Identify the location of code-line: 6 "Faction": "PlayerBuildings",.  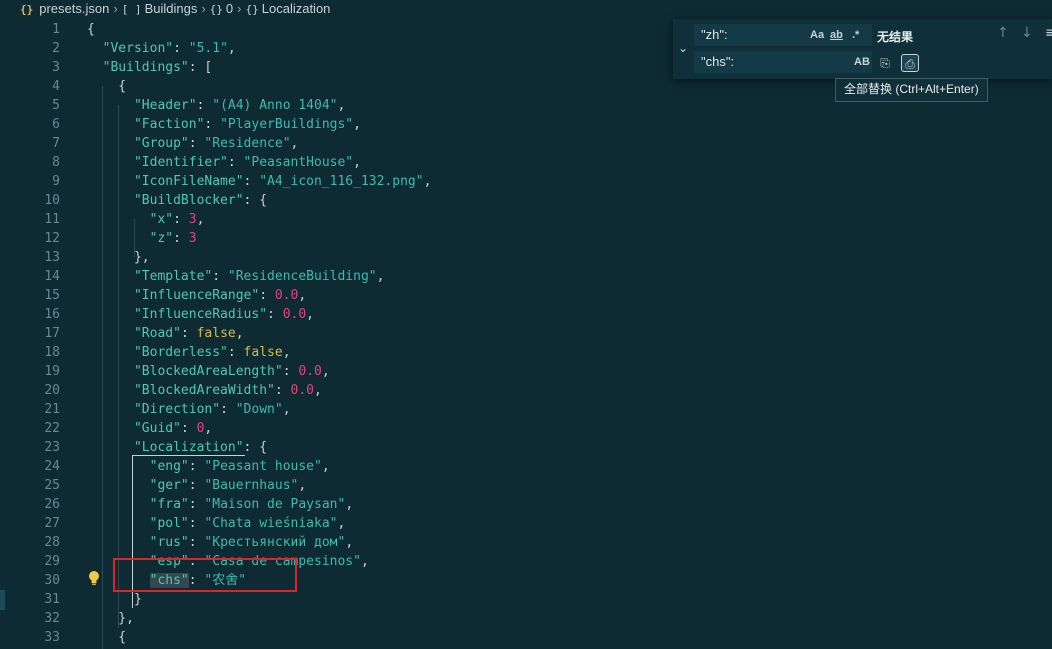
(526, 124).